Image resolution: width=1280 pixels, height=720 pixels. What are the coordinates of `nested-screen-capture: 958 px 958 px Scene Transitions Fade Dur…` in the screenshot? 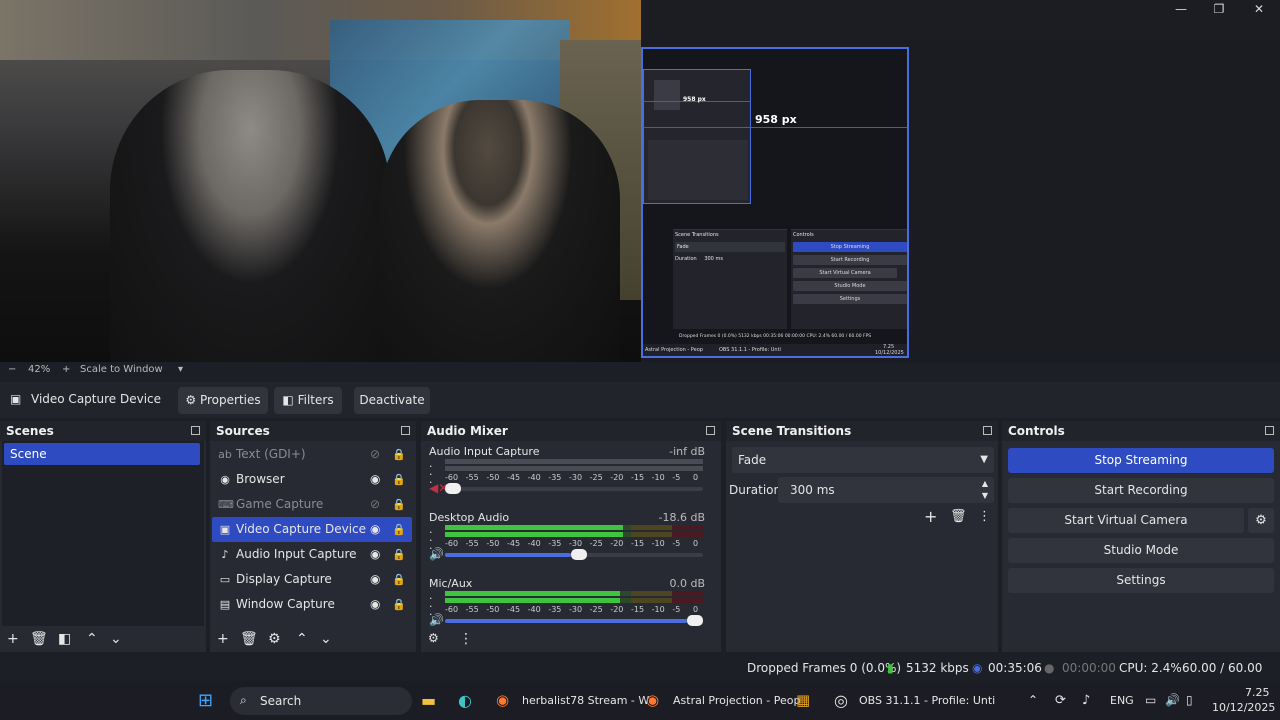 It's located at (775, 202).